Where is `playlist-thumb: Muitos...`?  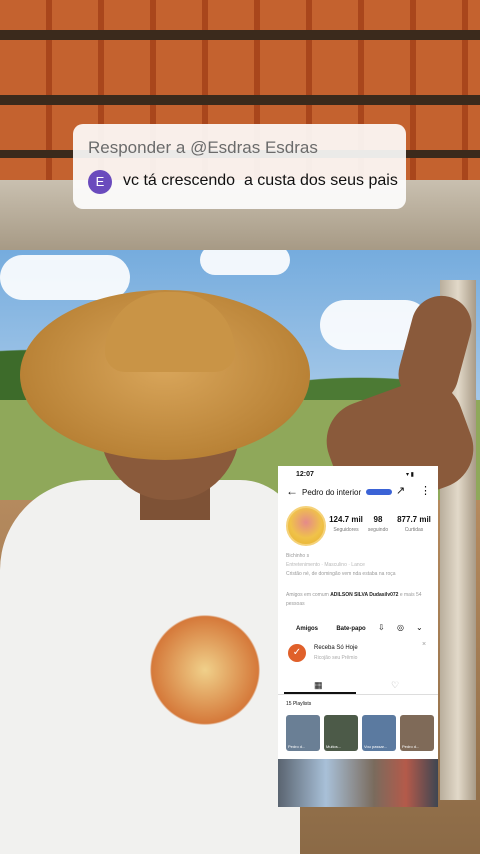 playlist-thumb: Muitos... is located at coordinates (341, 733).